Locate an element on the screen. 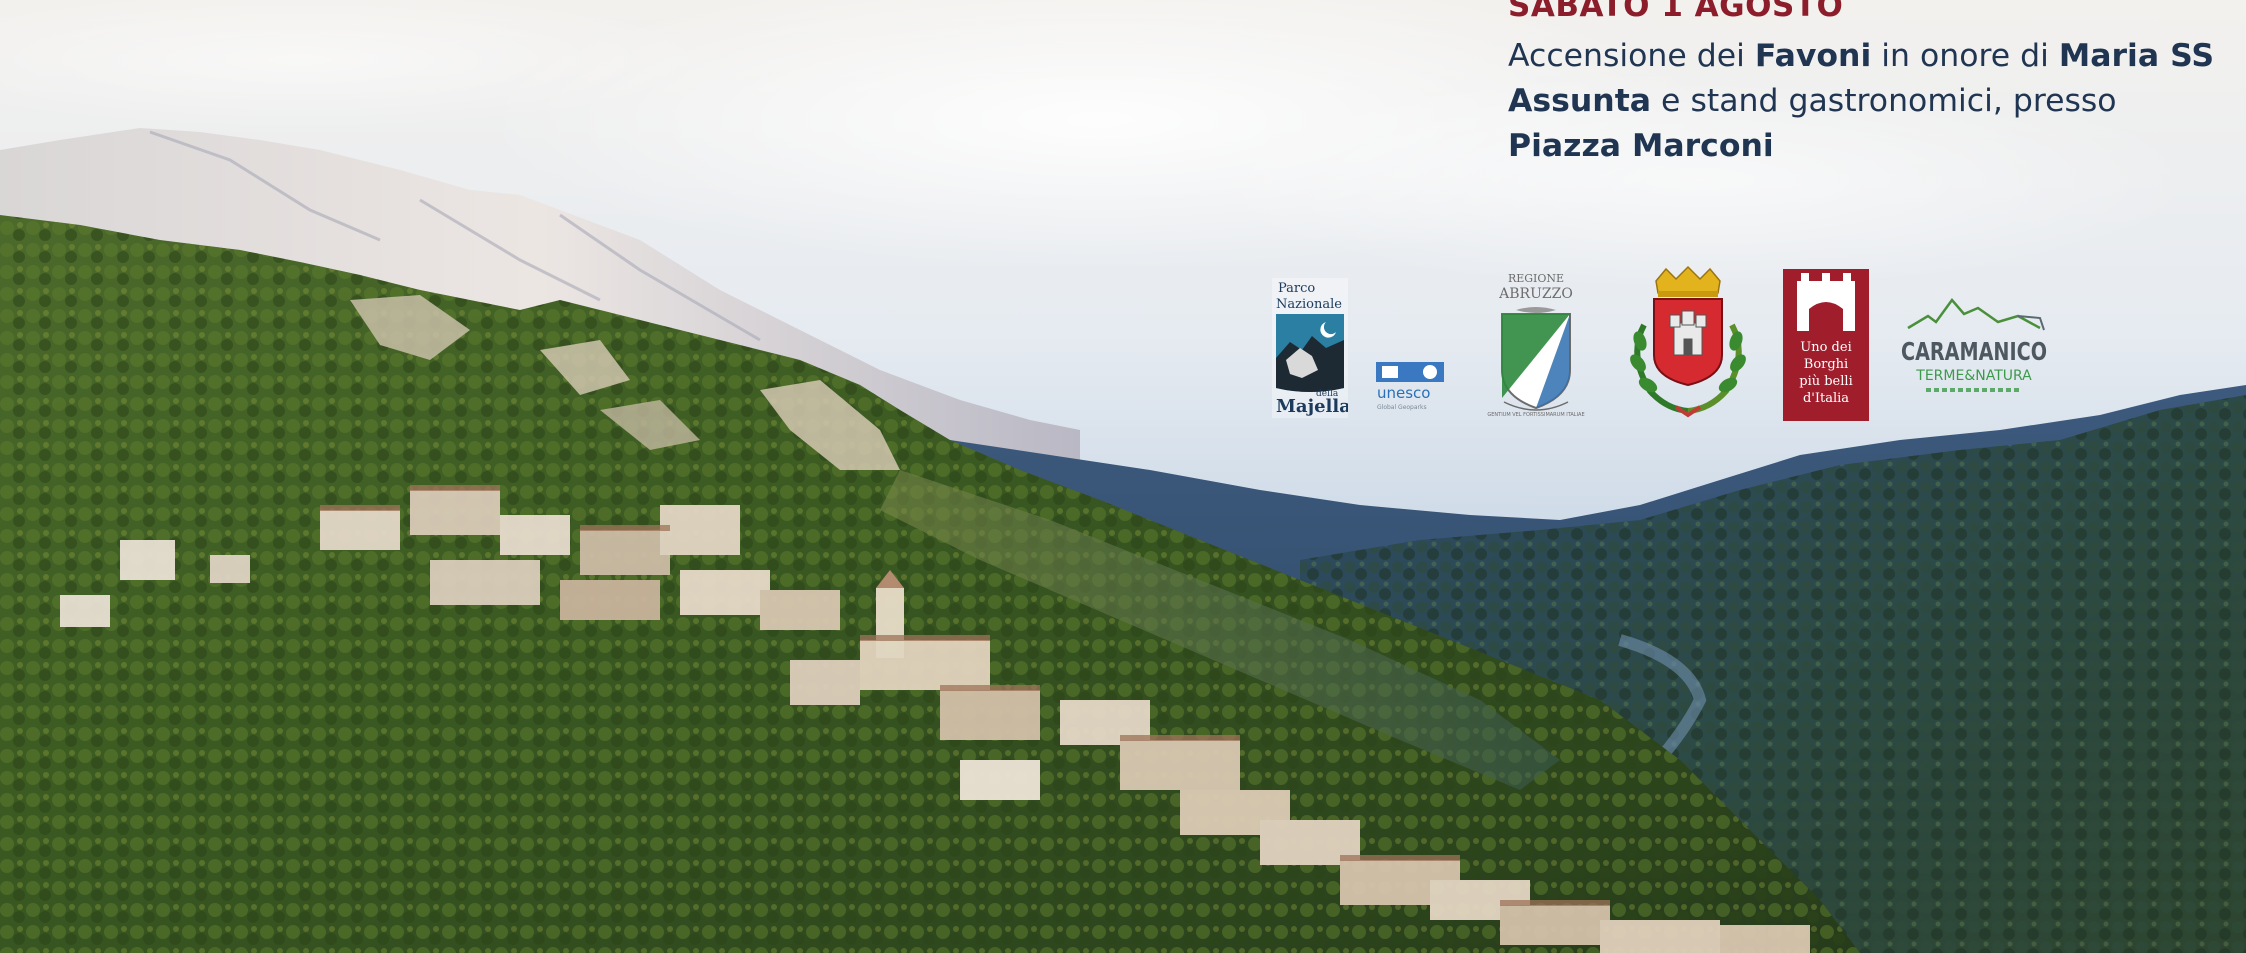  event-date: SABATO 1 AGOSTO is located at coordinates (1676, 12).